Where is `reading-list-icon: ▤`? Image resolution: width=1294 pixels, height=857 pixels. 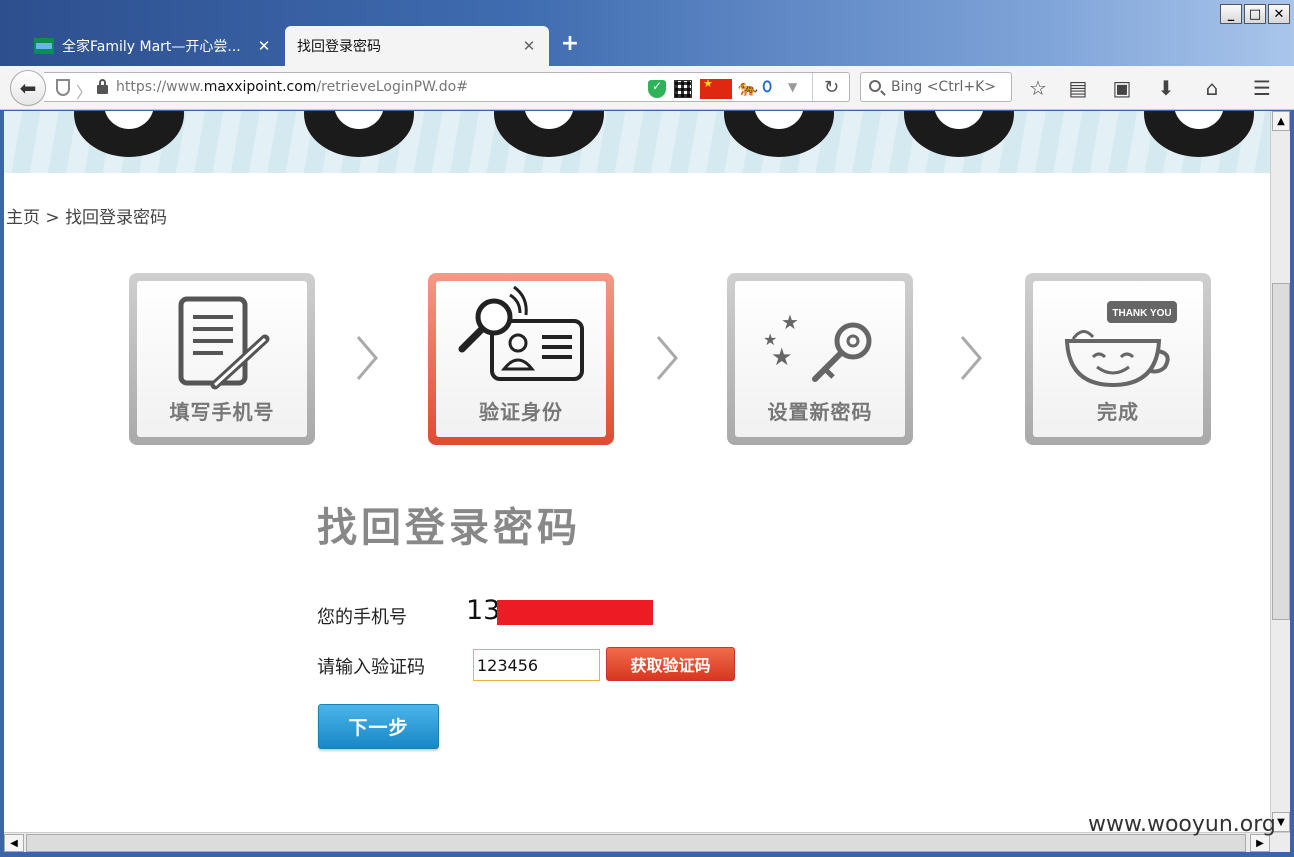
reading-list-icon: ▤ is located at coordinates (1078, 88).